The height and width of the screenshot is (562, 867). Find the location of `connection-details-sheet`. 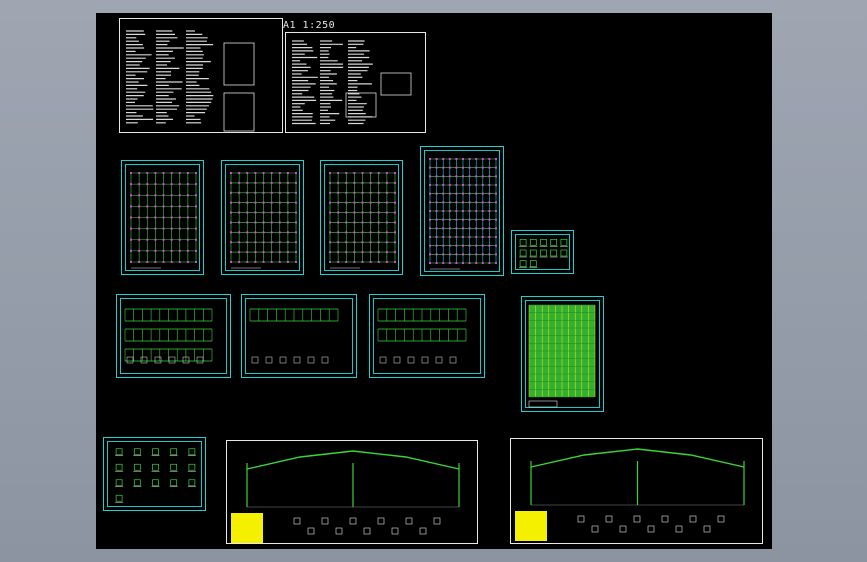

connection-details-sheet is located at coordinates (542, 252).